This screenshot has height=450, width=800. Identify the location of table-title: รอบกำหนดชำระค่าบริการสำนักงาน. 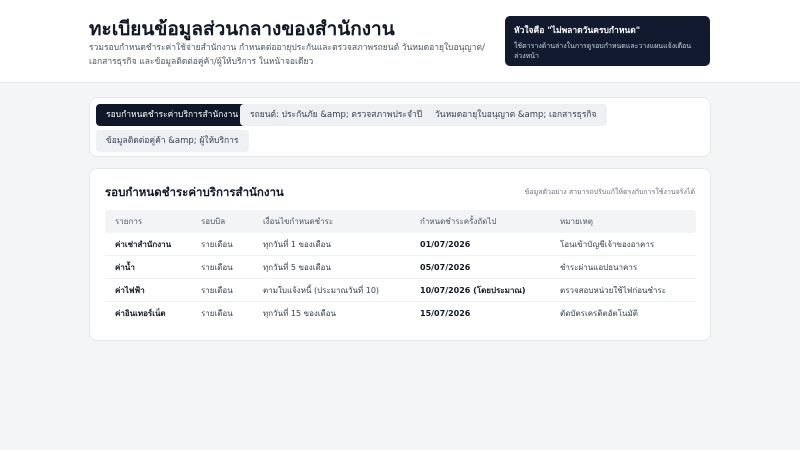
(194, 192).